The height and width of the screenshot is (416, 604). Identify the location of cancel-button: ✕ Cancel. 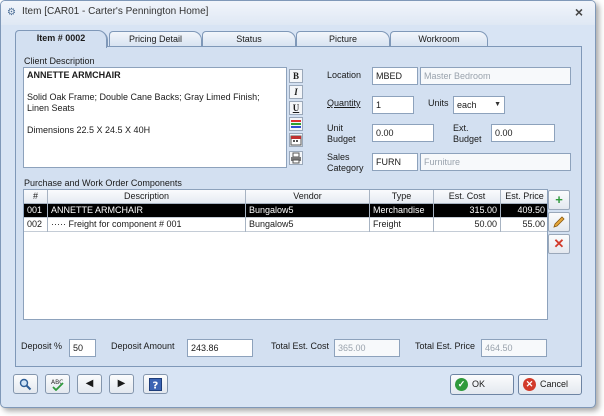
(550, 384).